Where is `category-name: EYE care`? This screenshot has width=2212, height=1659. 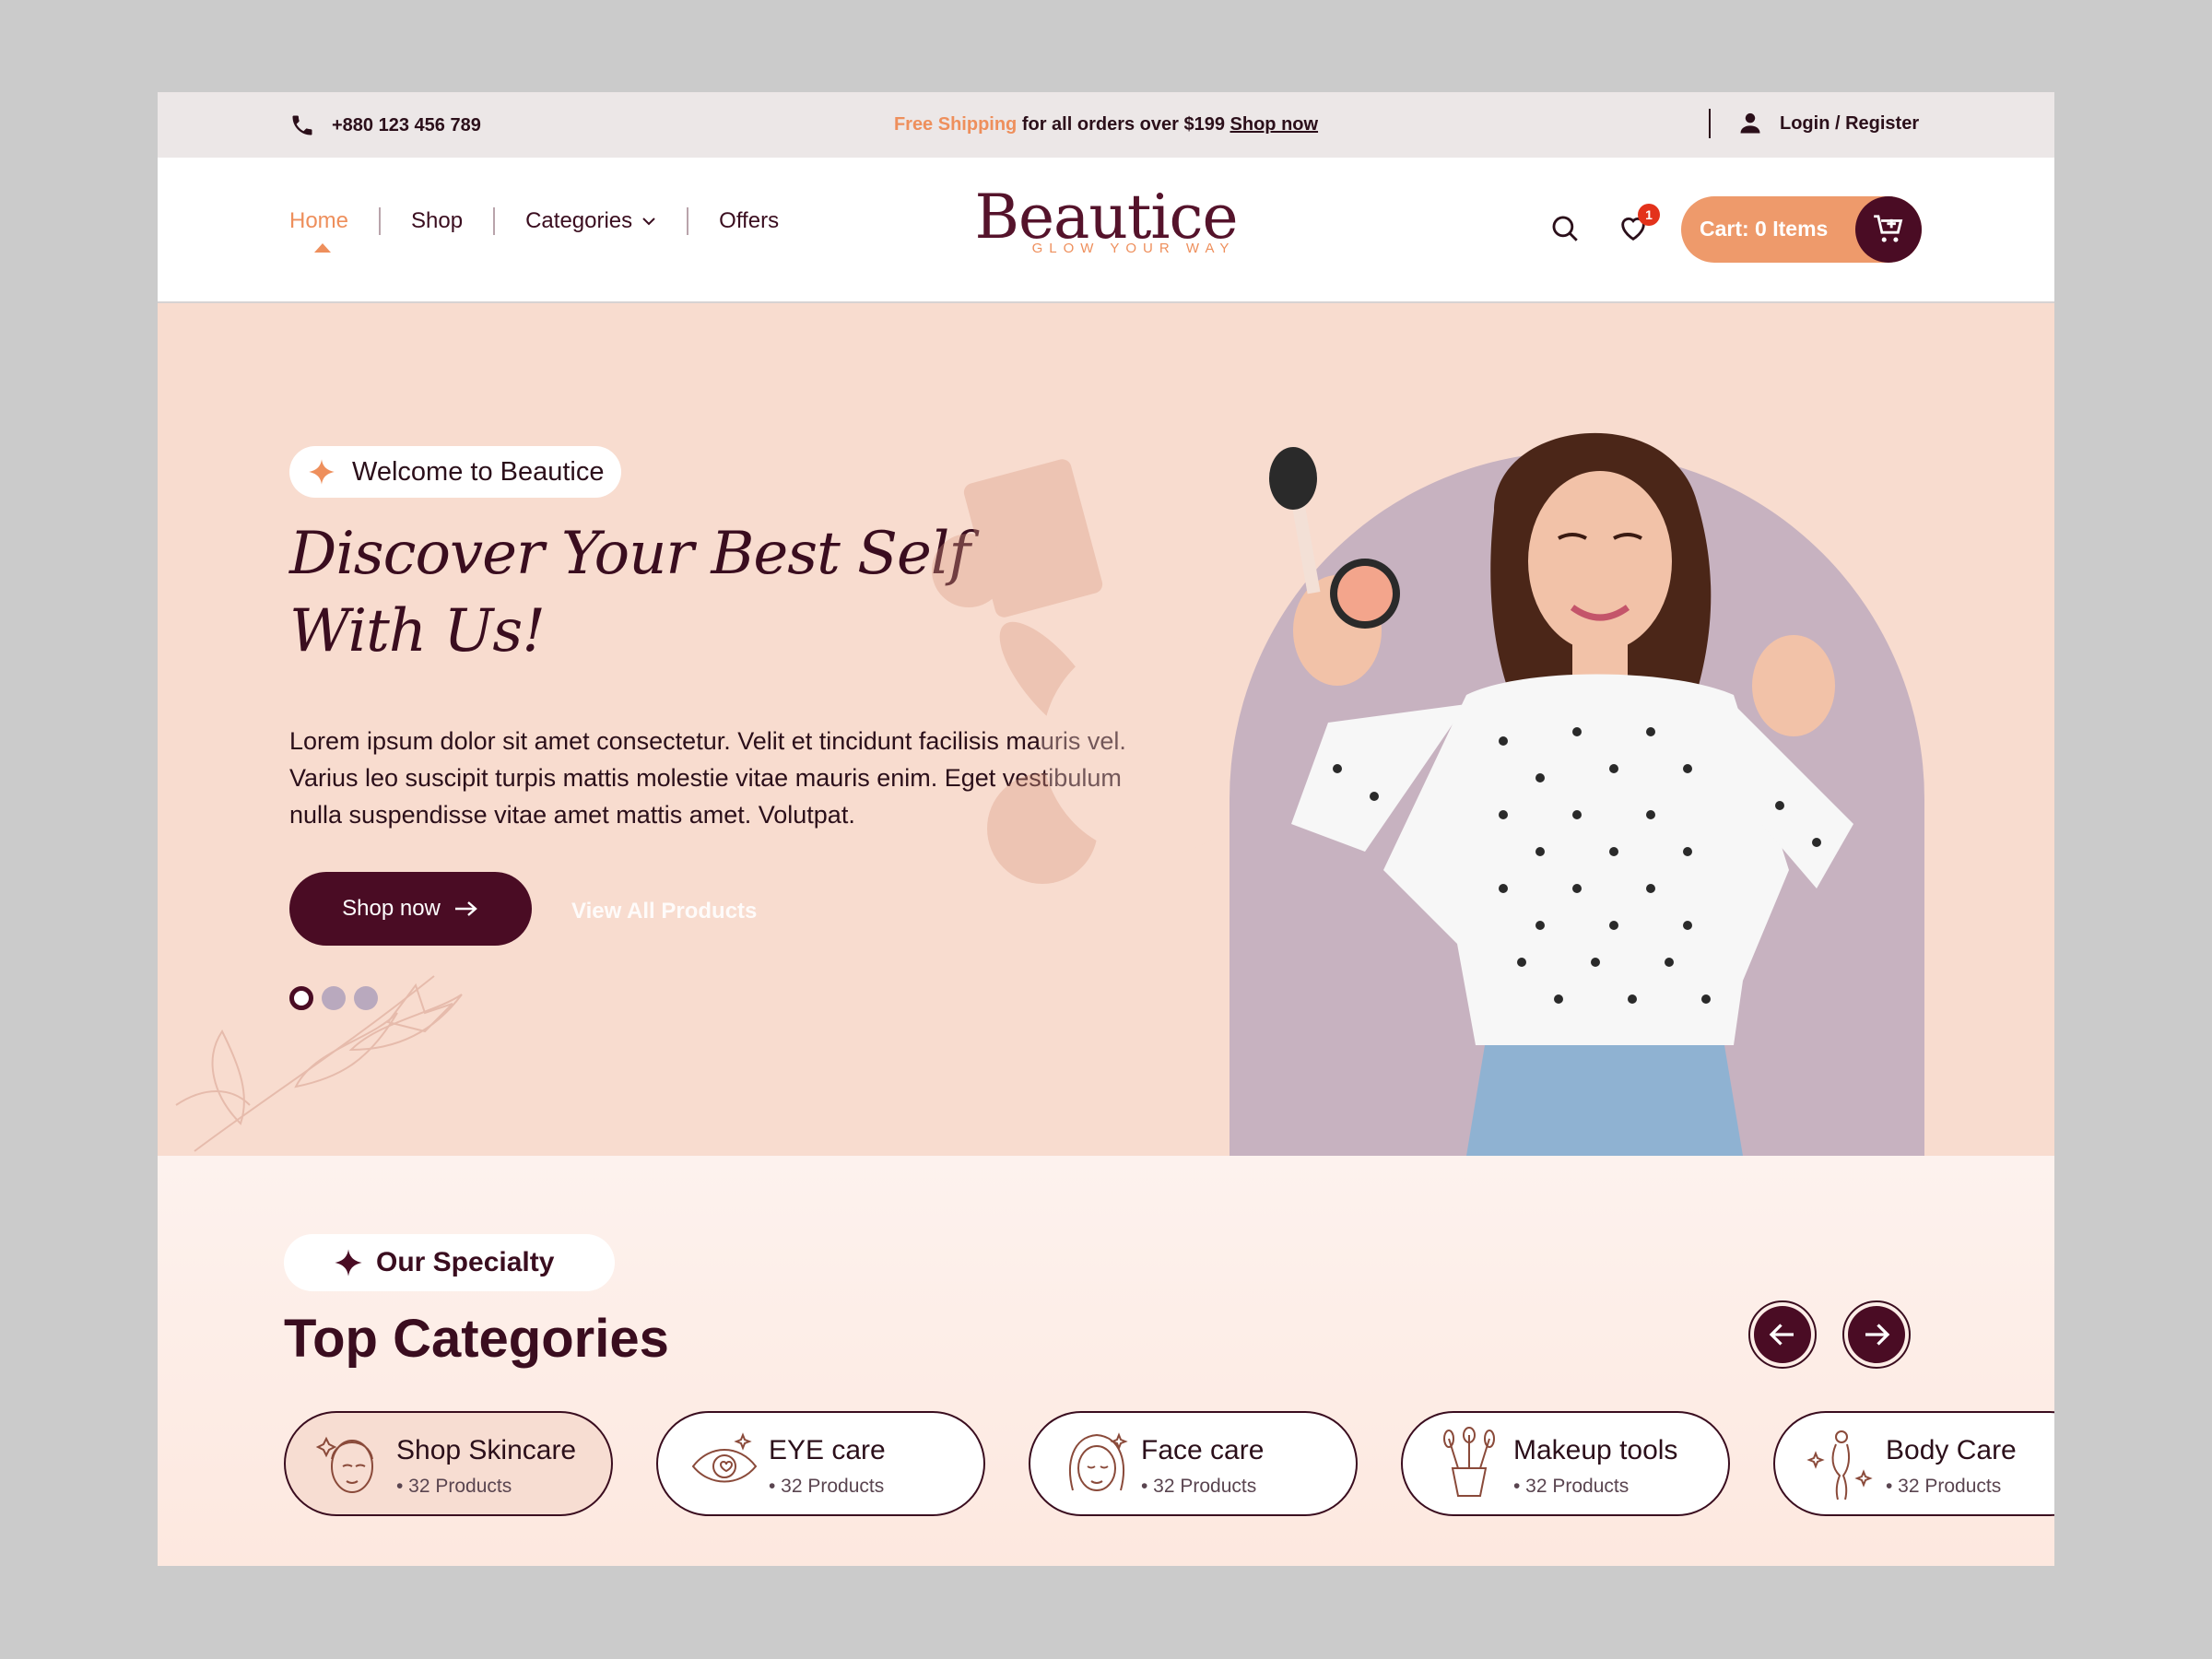
category-name: EYE care is located at coordinates (827, 1450).